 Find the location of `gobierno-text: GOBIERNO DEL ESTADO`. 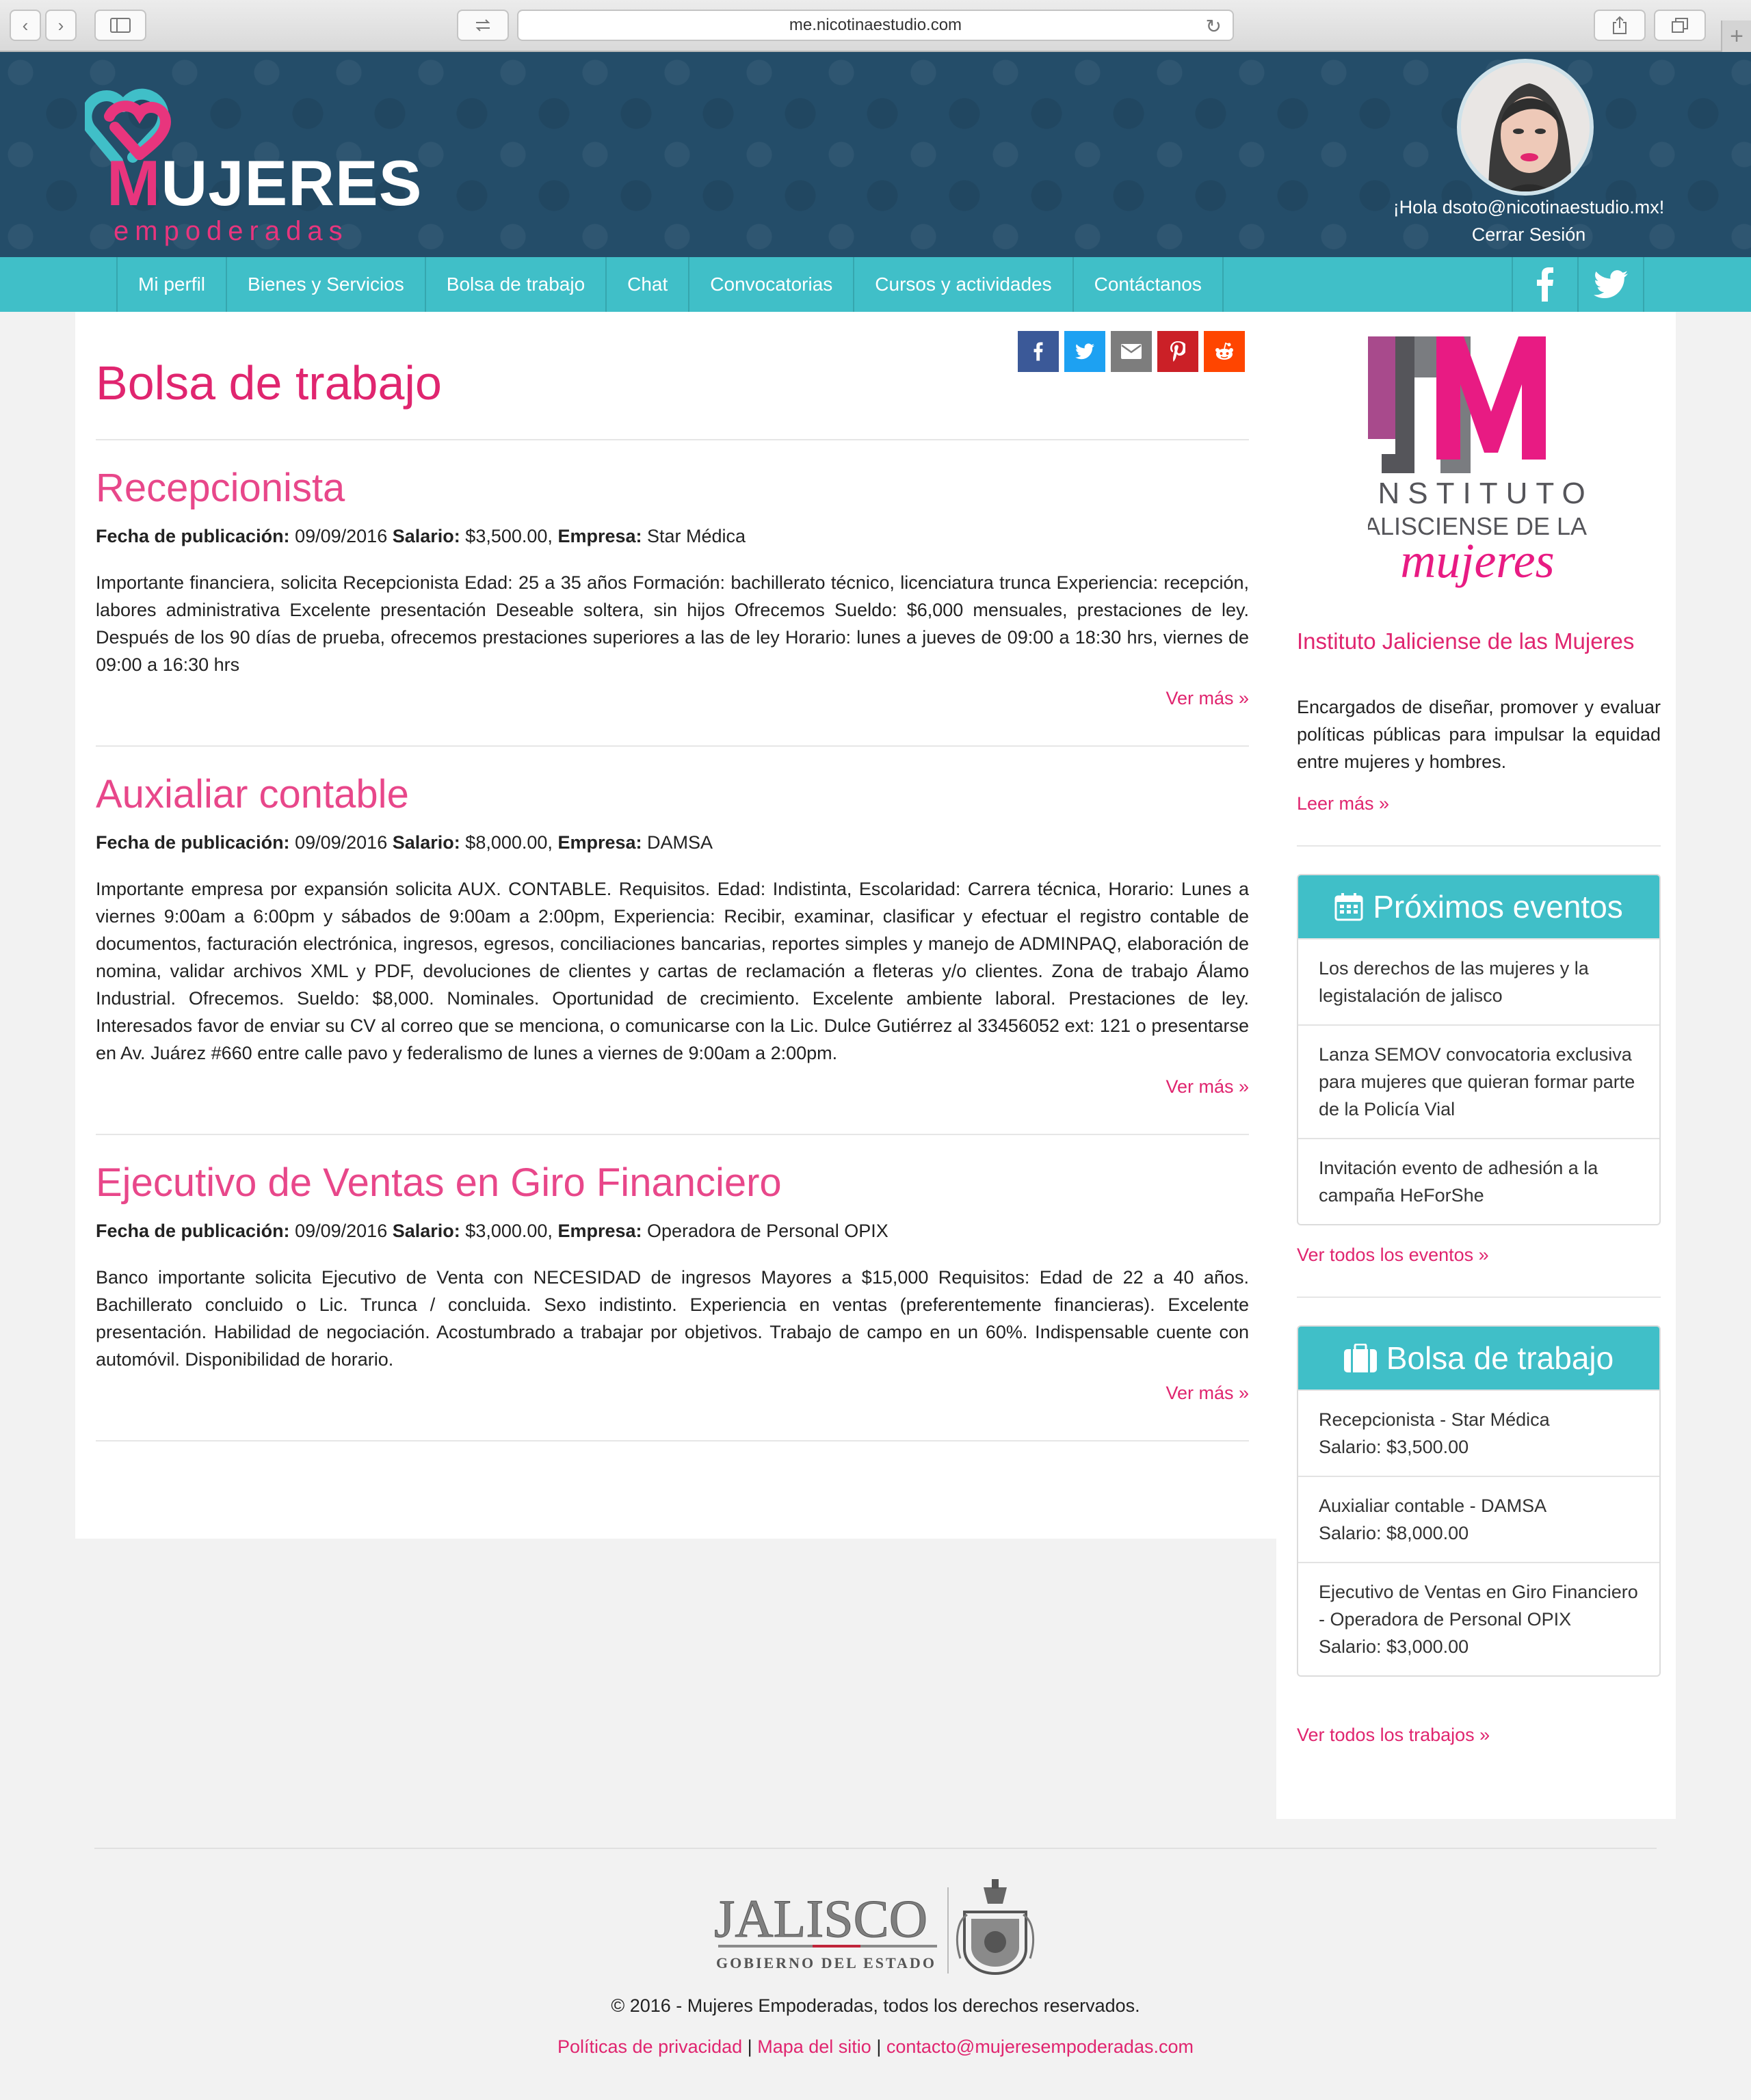

gobierno-text: GOBIERNO DEL ESTADO is located at coordinates (826, 1962).